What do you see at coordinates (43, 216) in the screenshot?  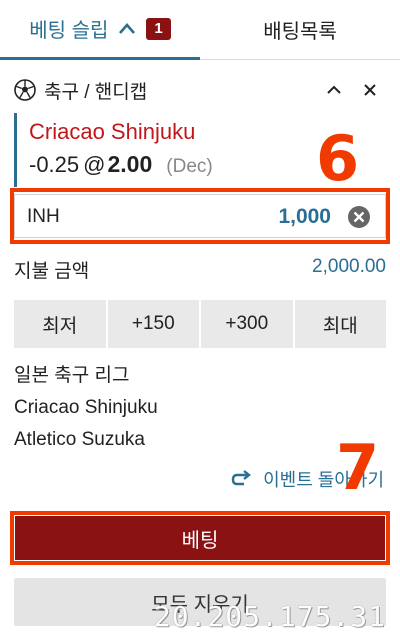 I see `stake-currency: INH` at bounding box center [43, 216].